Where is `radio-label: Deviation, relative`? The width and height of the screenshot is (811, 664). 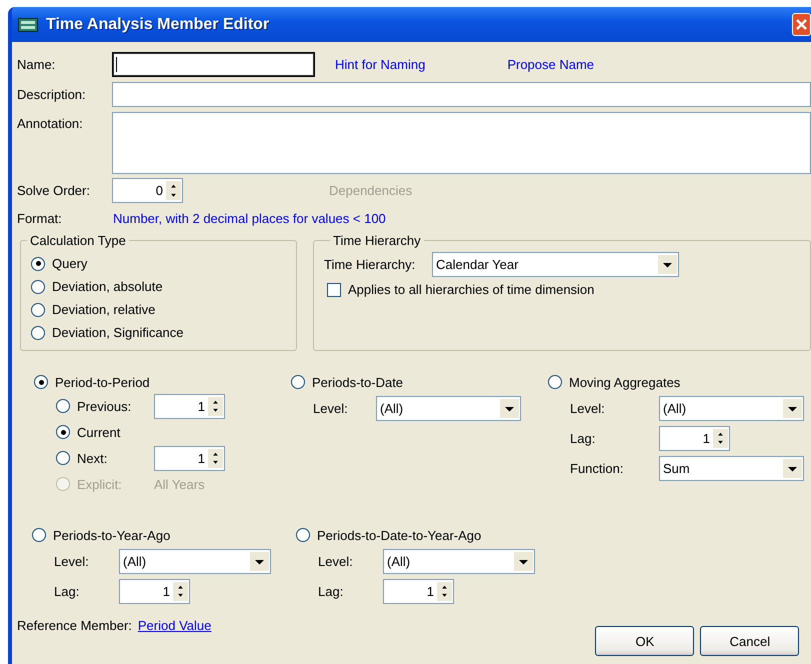
radio-label: Deviation, relative is located at coordinates (104, 309).